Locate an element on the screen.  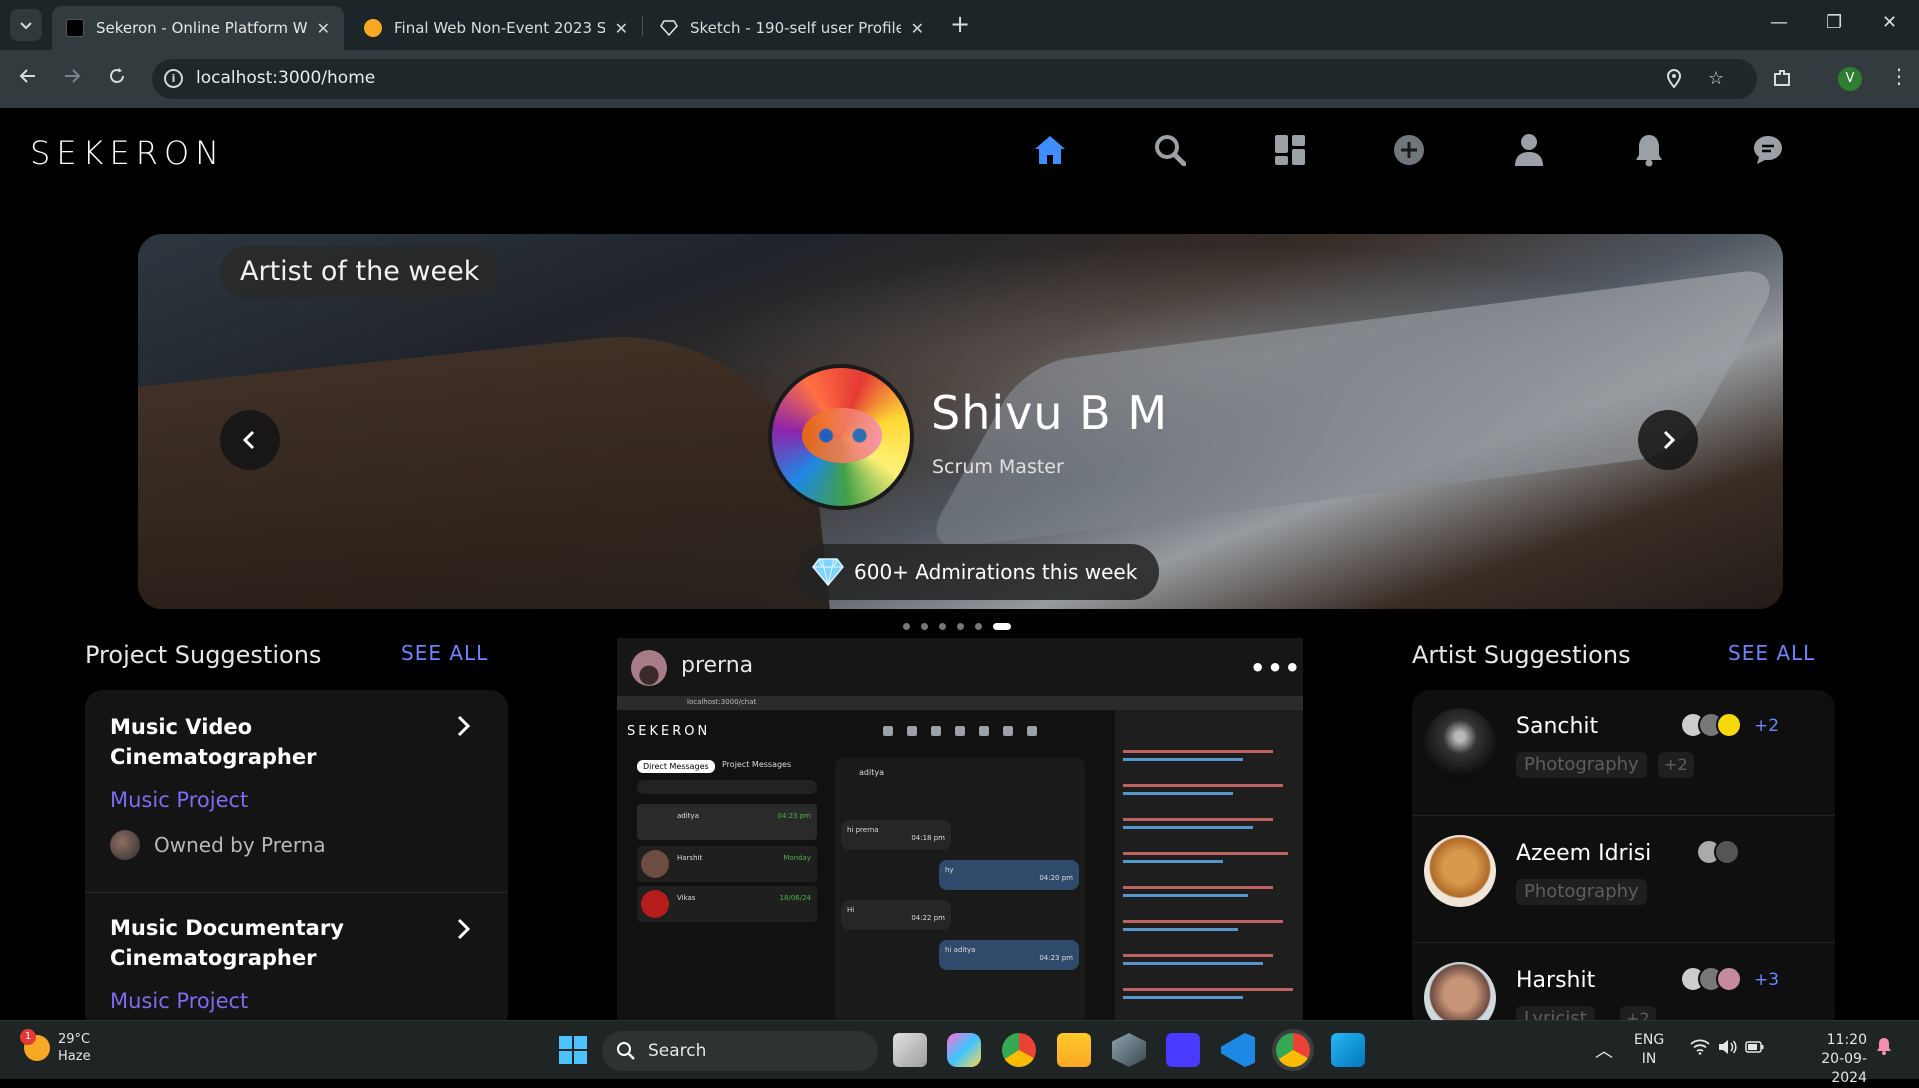
post-username: prerna is located at coordinates (717, 665).